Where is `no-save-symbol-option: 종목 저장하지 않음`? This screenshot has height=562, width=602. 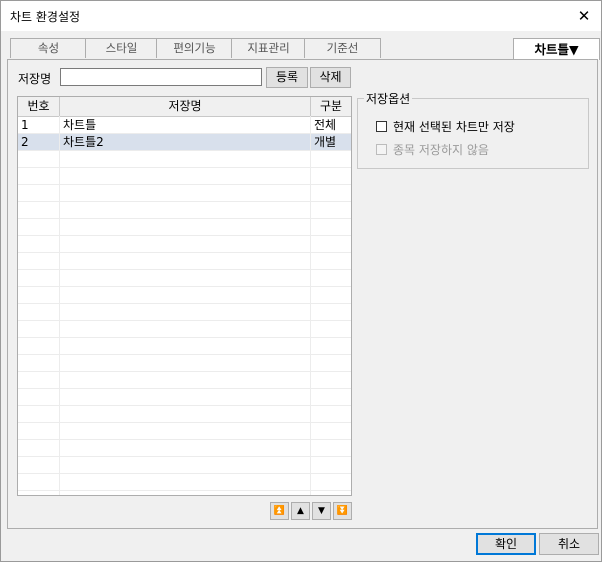 no-save-symbol-option: 종목 저장하지 않음 is located at coordinates (432, 149).